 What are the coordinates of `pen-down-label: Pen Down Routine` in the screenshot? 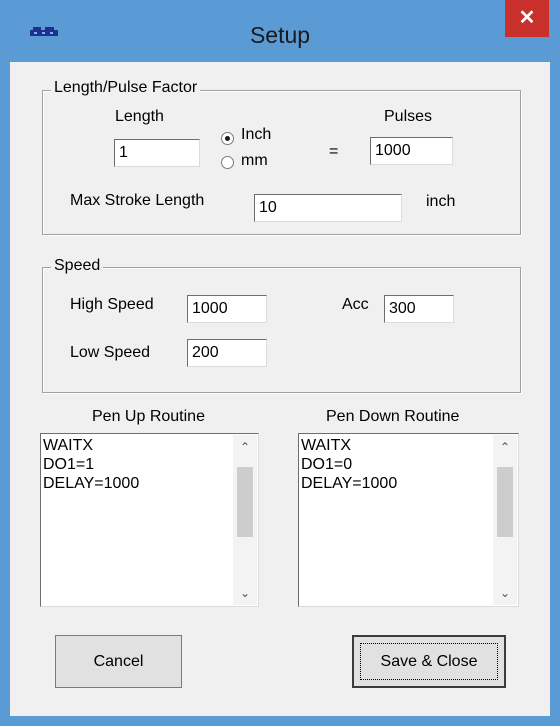 It's located at (393, 416).